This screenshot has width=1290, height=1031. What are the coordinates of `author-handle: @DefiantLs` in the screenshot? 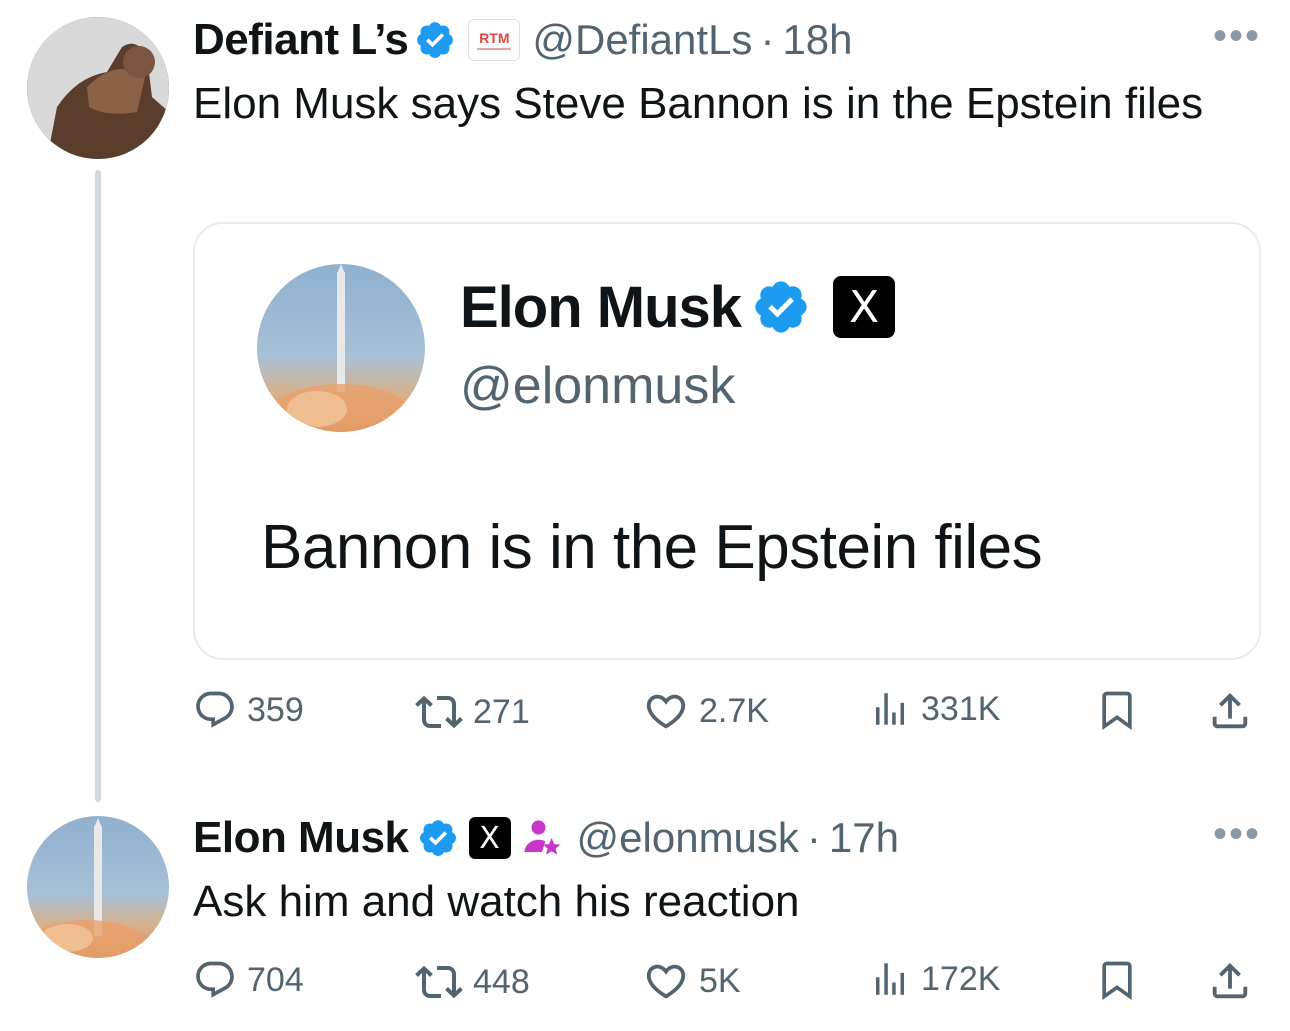 It's located at (642, 40).